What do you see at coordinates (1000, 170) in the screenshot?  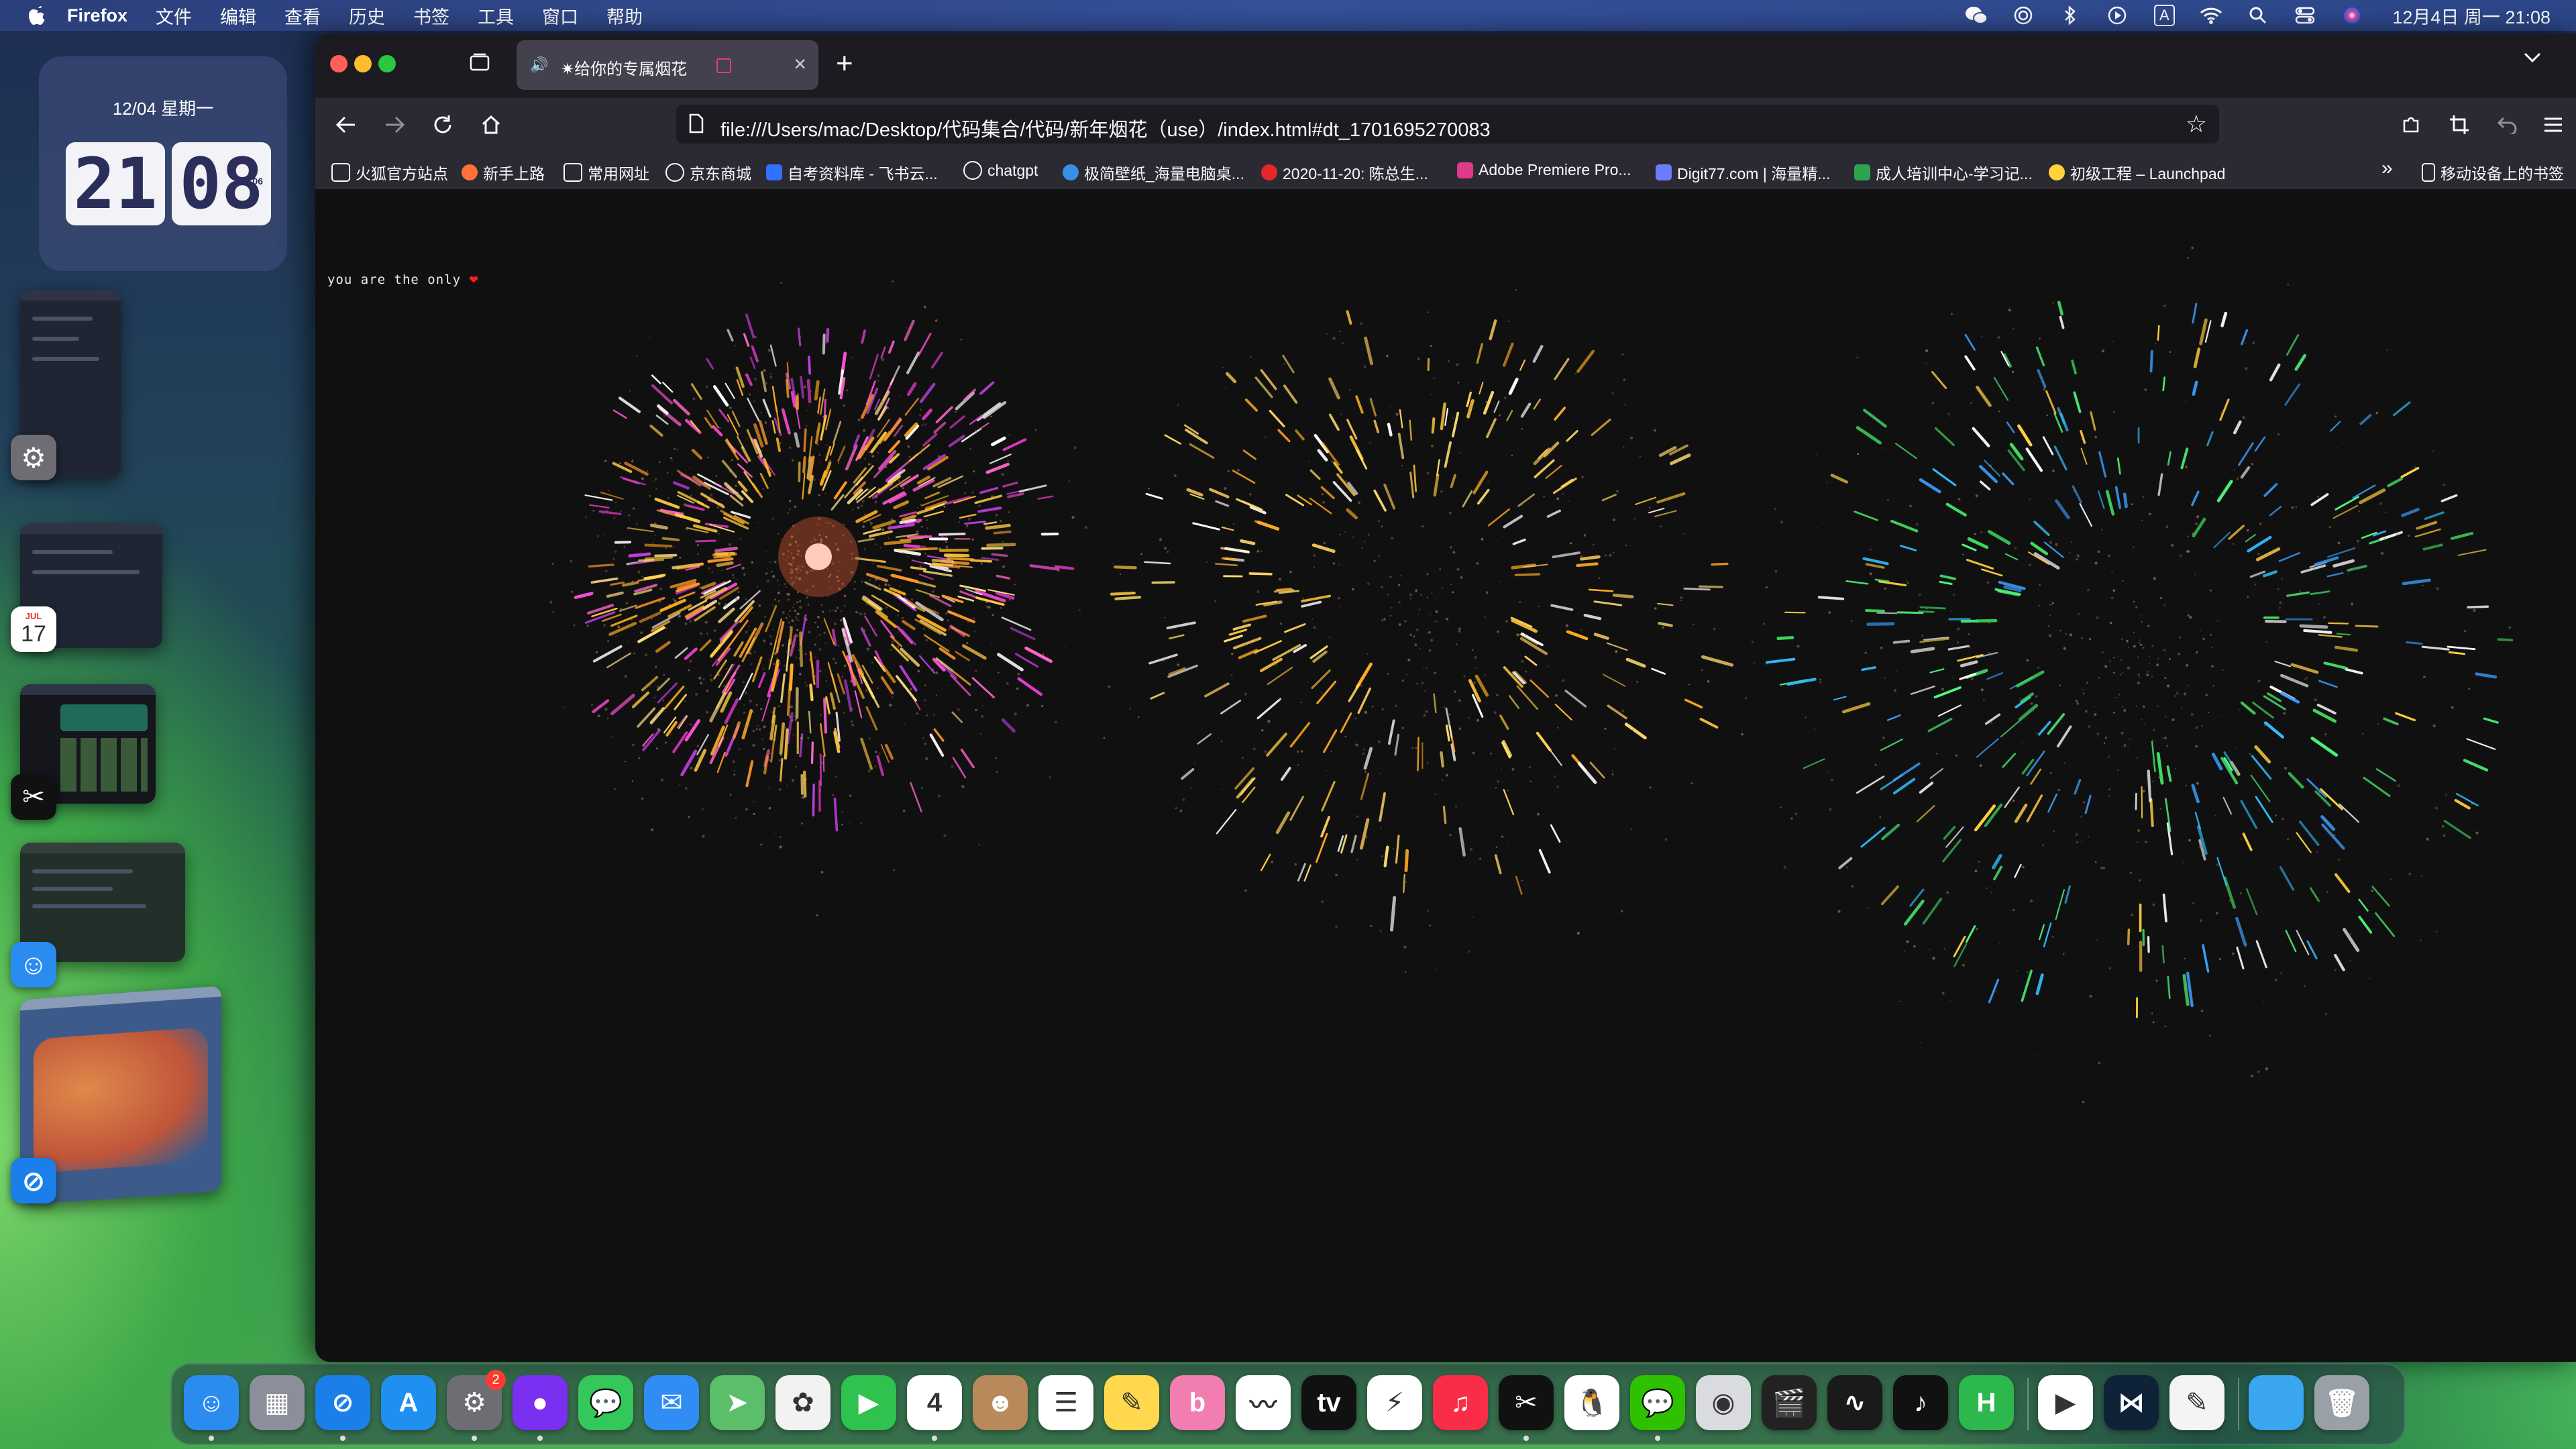 I see `bookmark-item: chatgpt` at bounding box center [1000, 170].